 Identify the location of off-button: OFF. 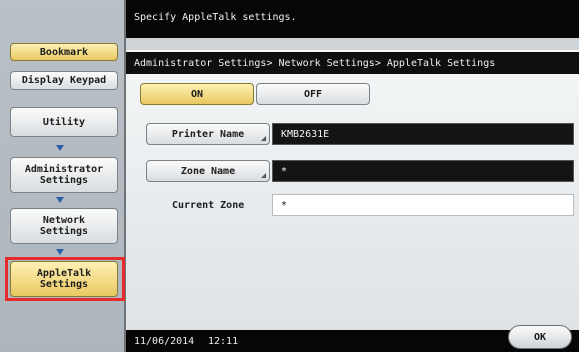
(313, 94).